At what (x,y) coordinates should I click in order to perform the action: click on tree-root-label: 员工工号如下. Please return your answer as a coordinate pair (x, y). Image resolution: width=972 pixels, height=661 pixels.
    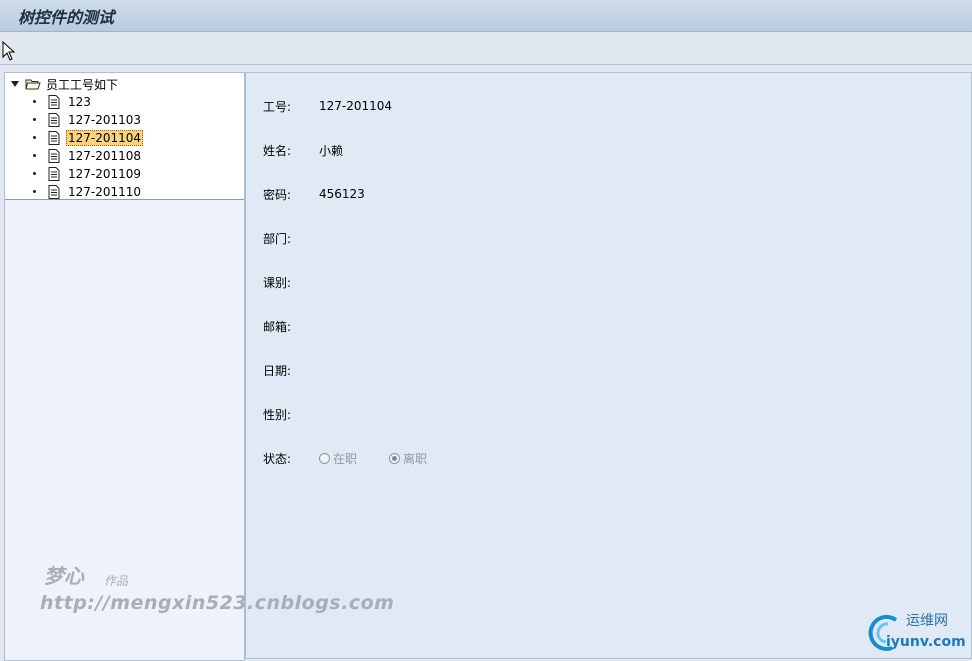
    Looking at the image, I should click on (82, 84).